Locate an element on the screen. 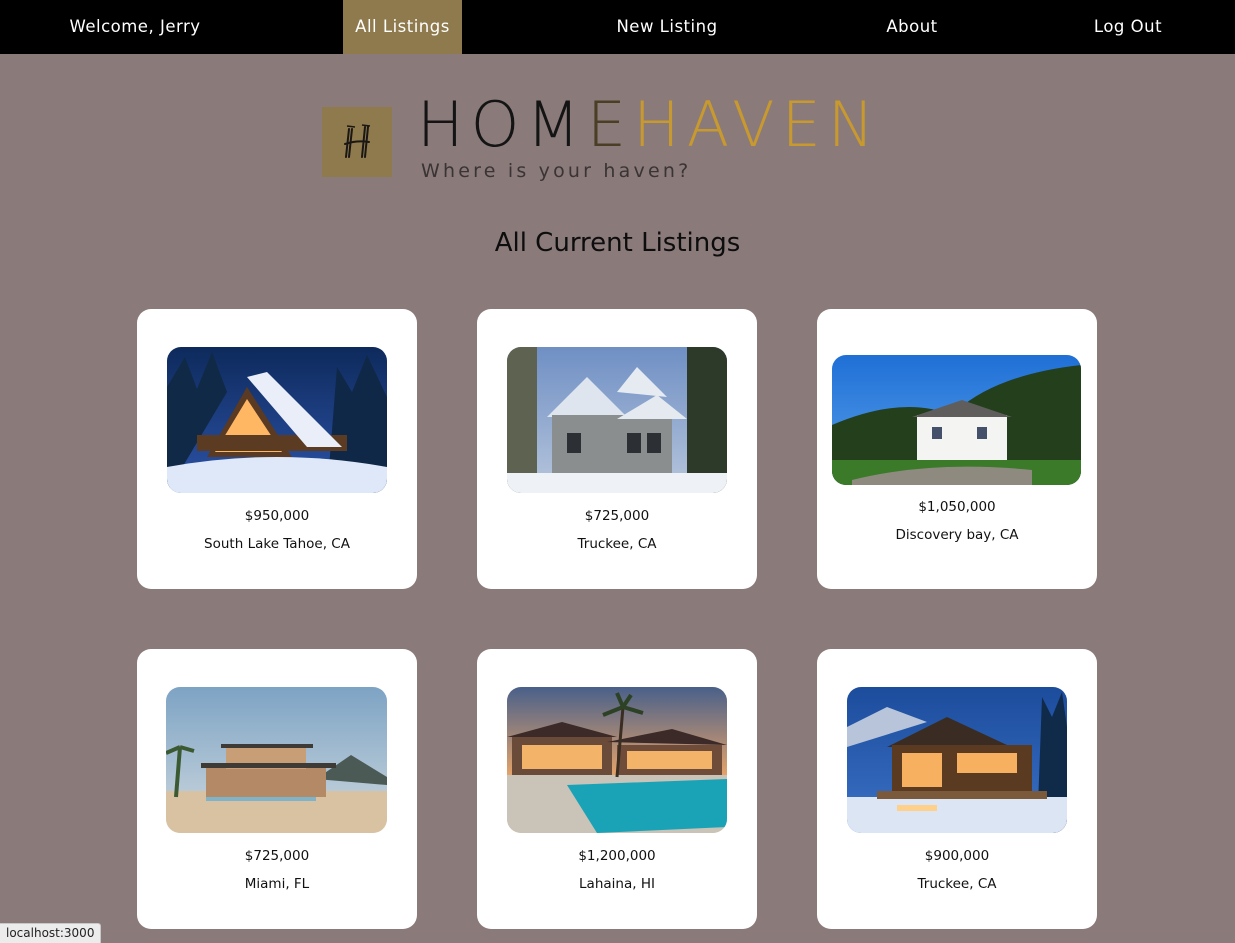 This screenshot has width=1235, height=943. listing-card: $900,000 Truckee, CA is located at coordinates (957, 789).